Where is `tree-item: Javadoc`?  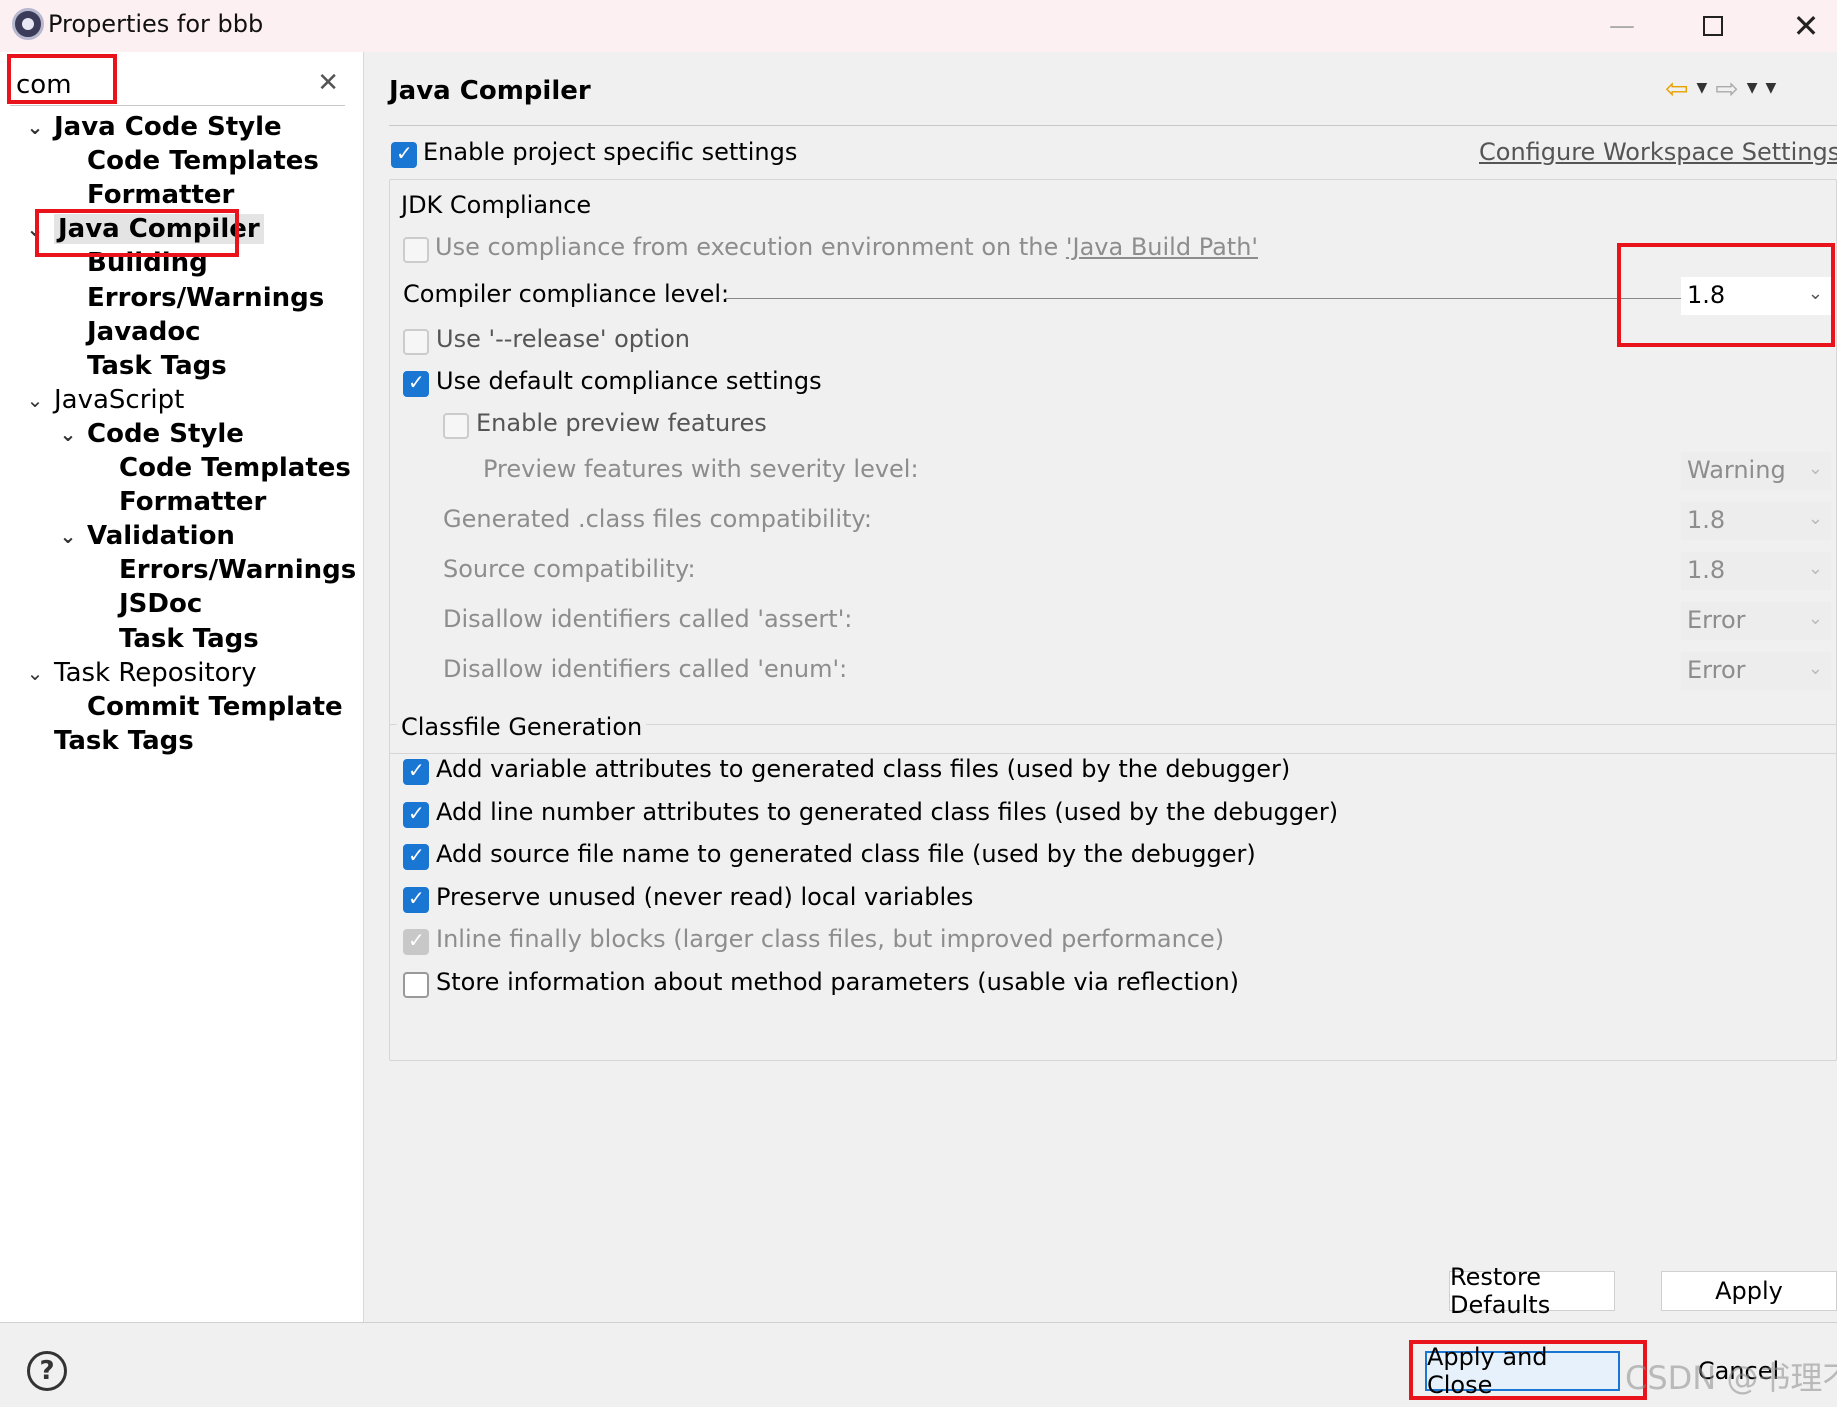 tree-item: Javadoc is located at coordinates (128, 332).